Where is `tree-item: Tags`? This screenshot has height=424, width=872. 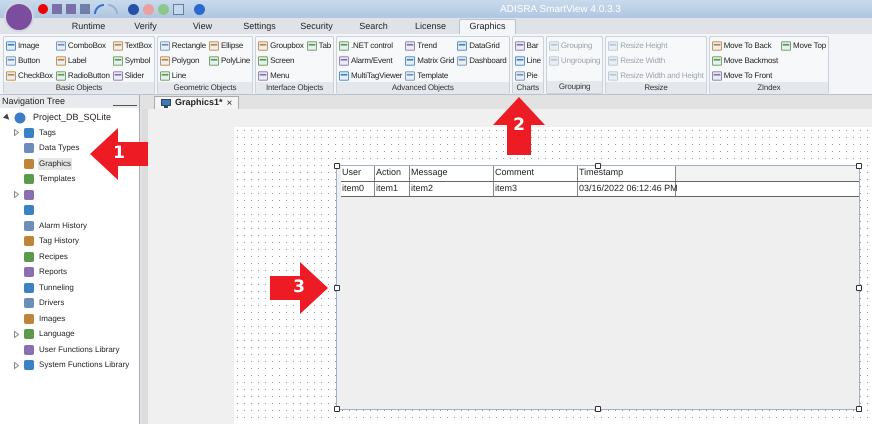 tree-item: Tags is located at coordinates (47, 132).